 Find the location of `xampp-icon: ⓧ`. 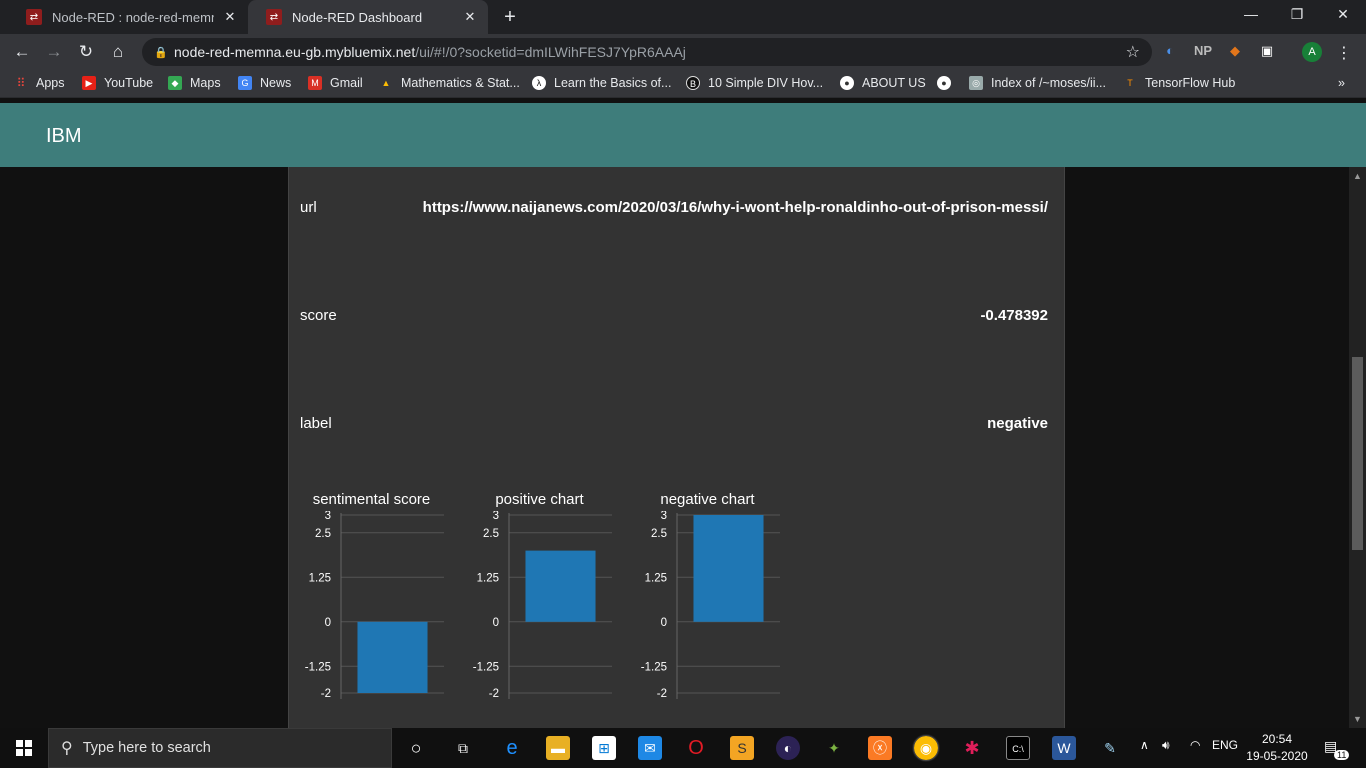

xampp-icon: ⓧ is located at coordinates (880, 748).